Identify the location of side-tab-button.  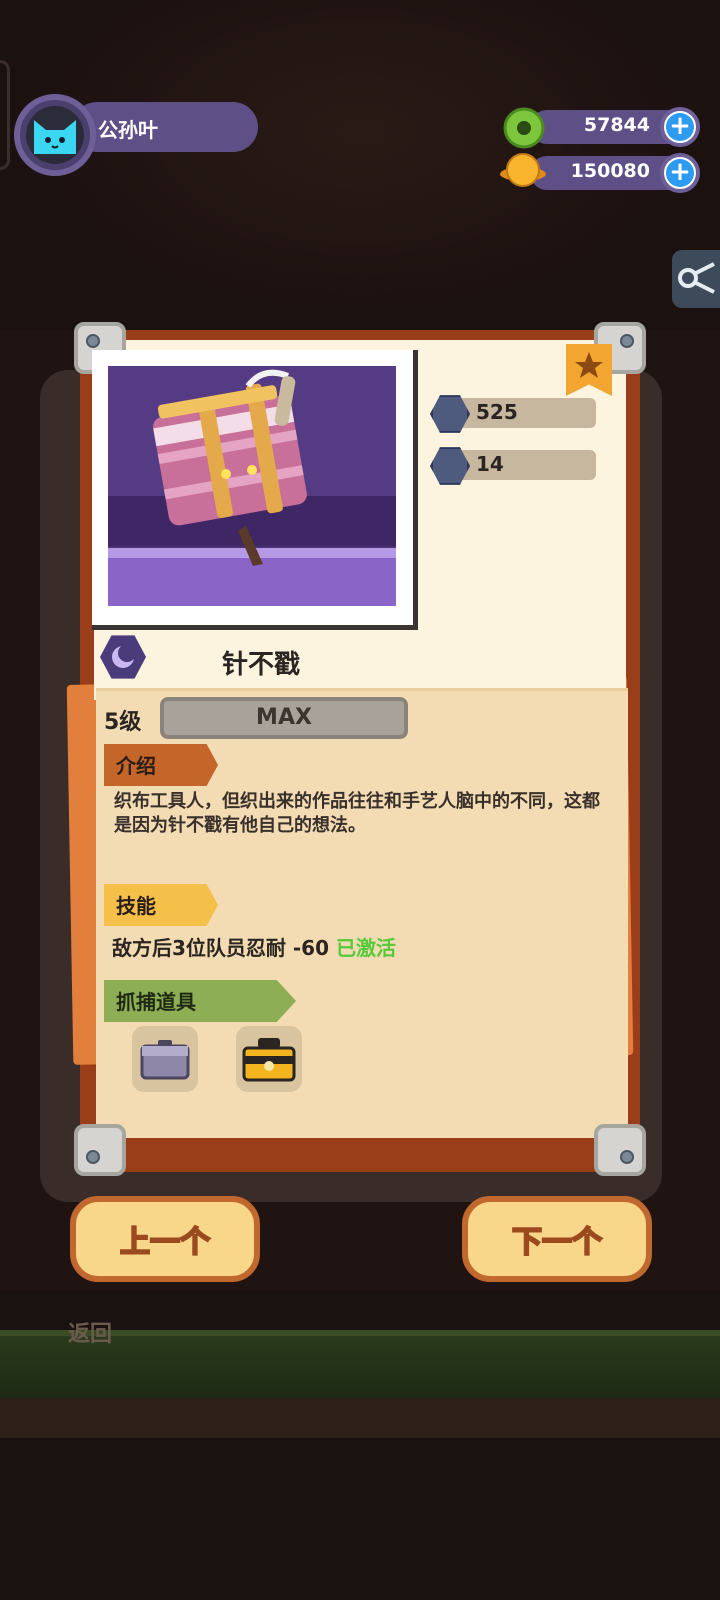
(696, 279).